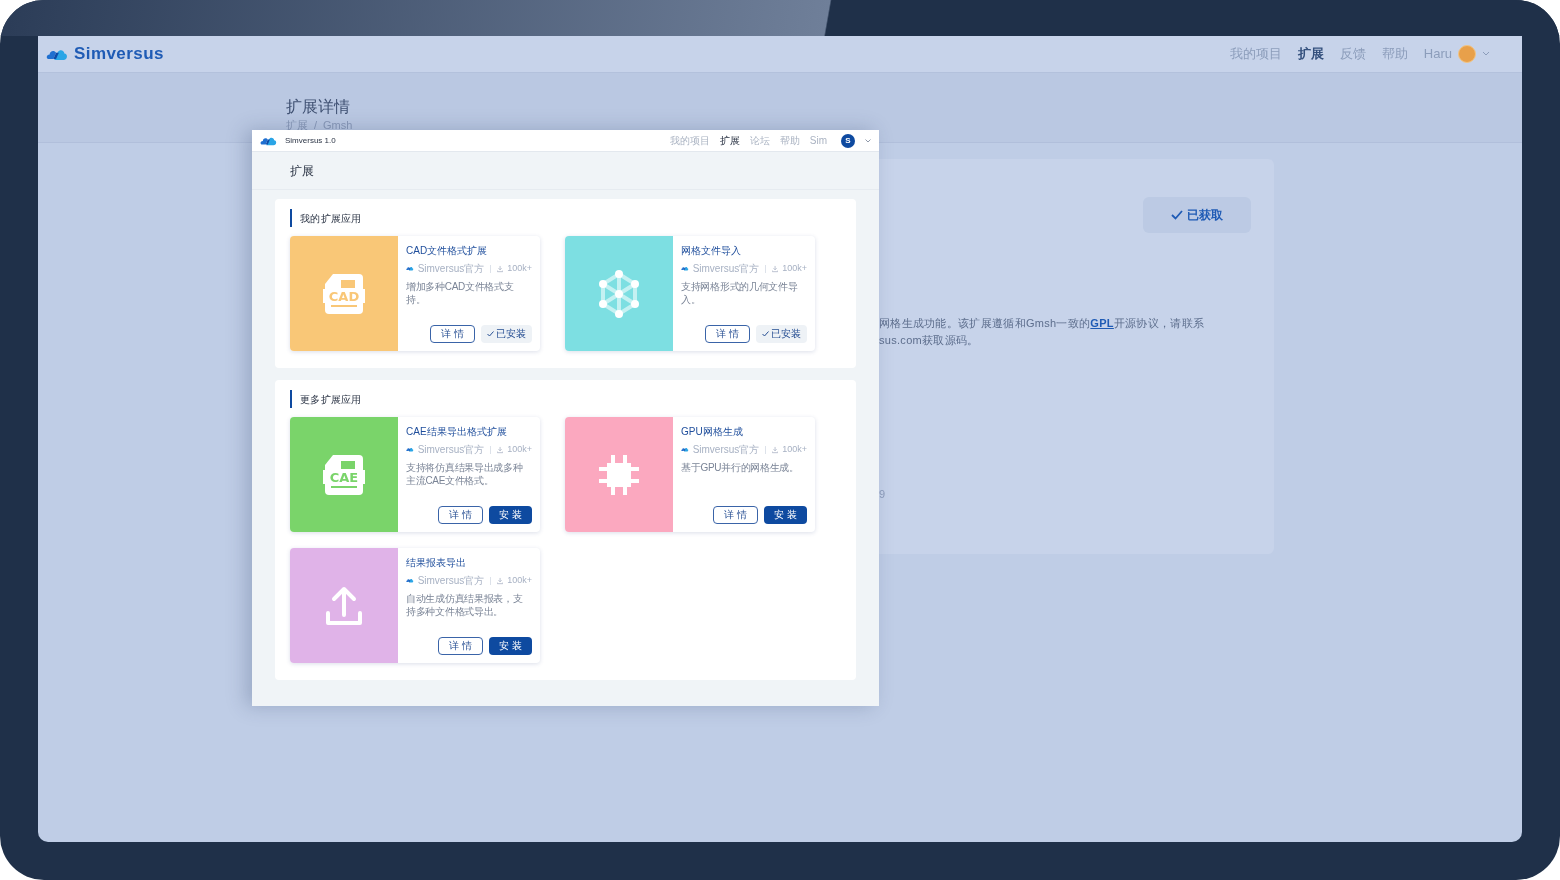 This screenshot has height=880, width=1560. I want to click on avatar, so click(1467, 54).